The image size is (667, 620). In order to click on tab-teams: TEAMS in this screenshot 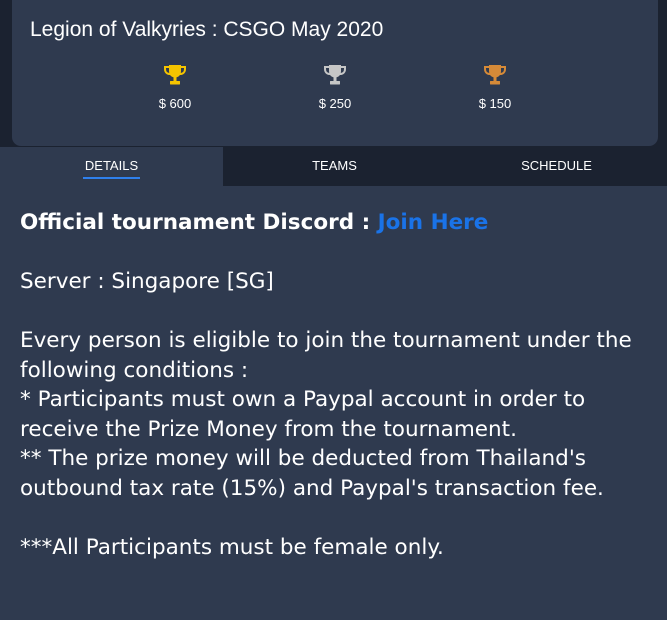, I will do `click(334, 166)`.